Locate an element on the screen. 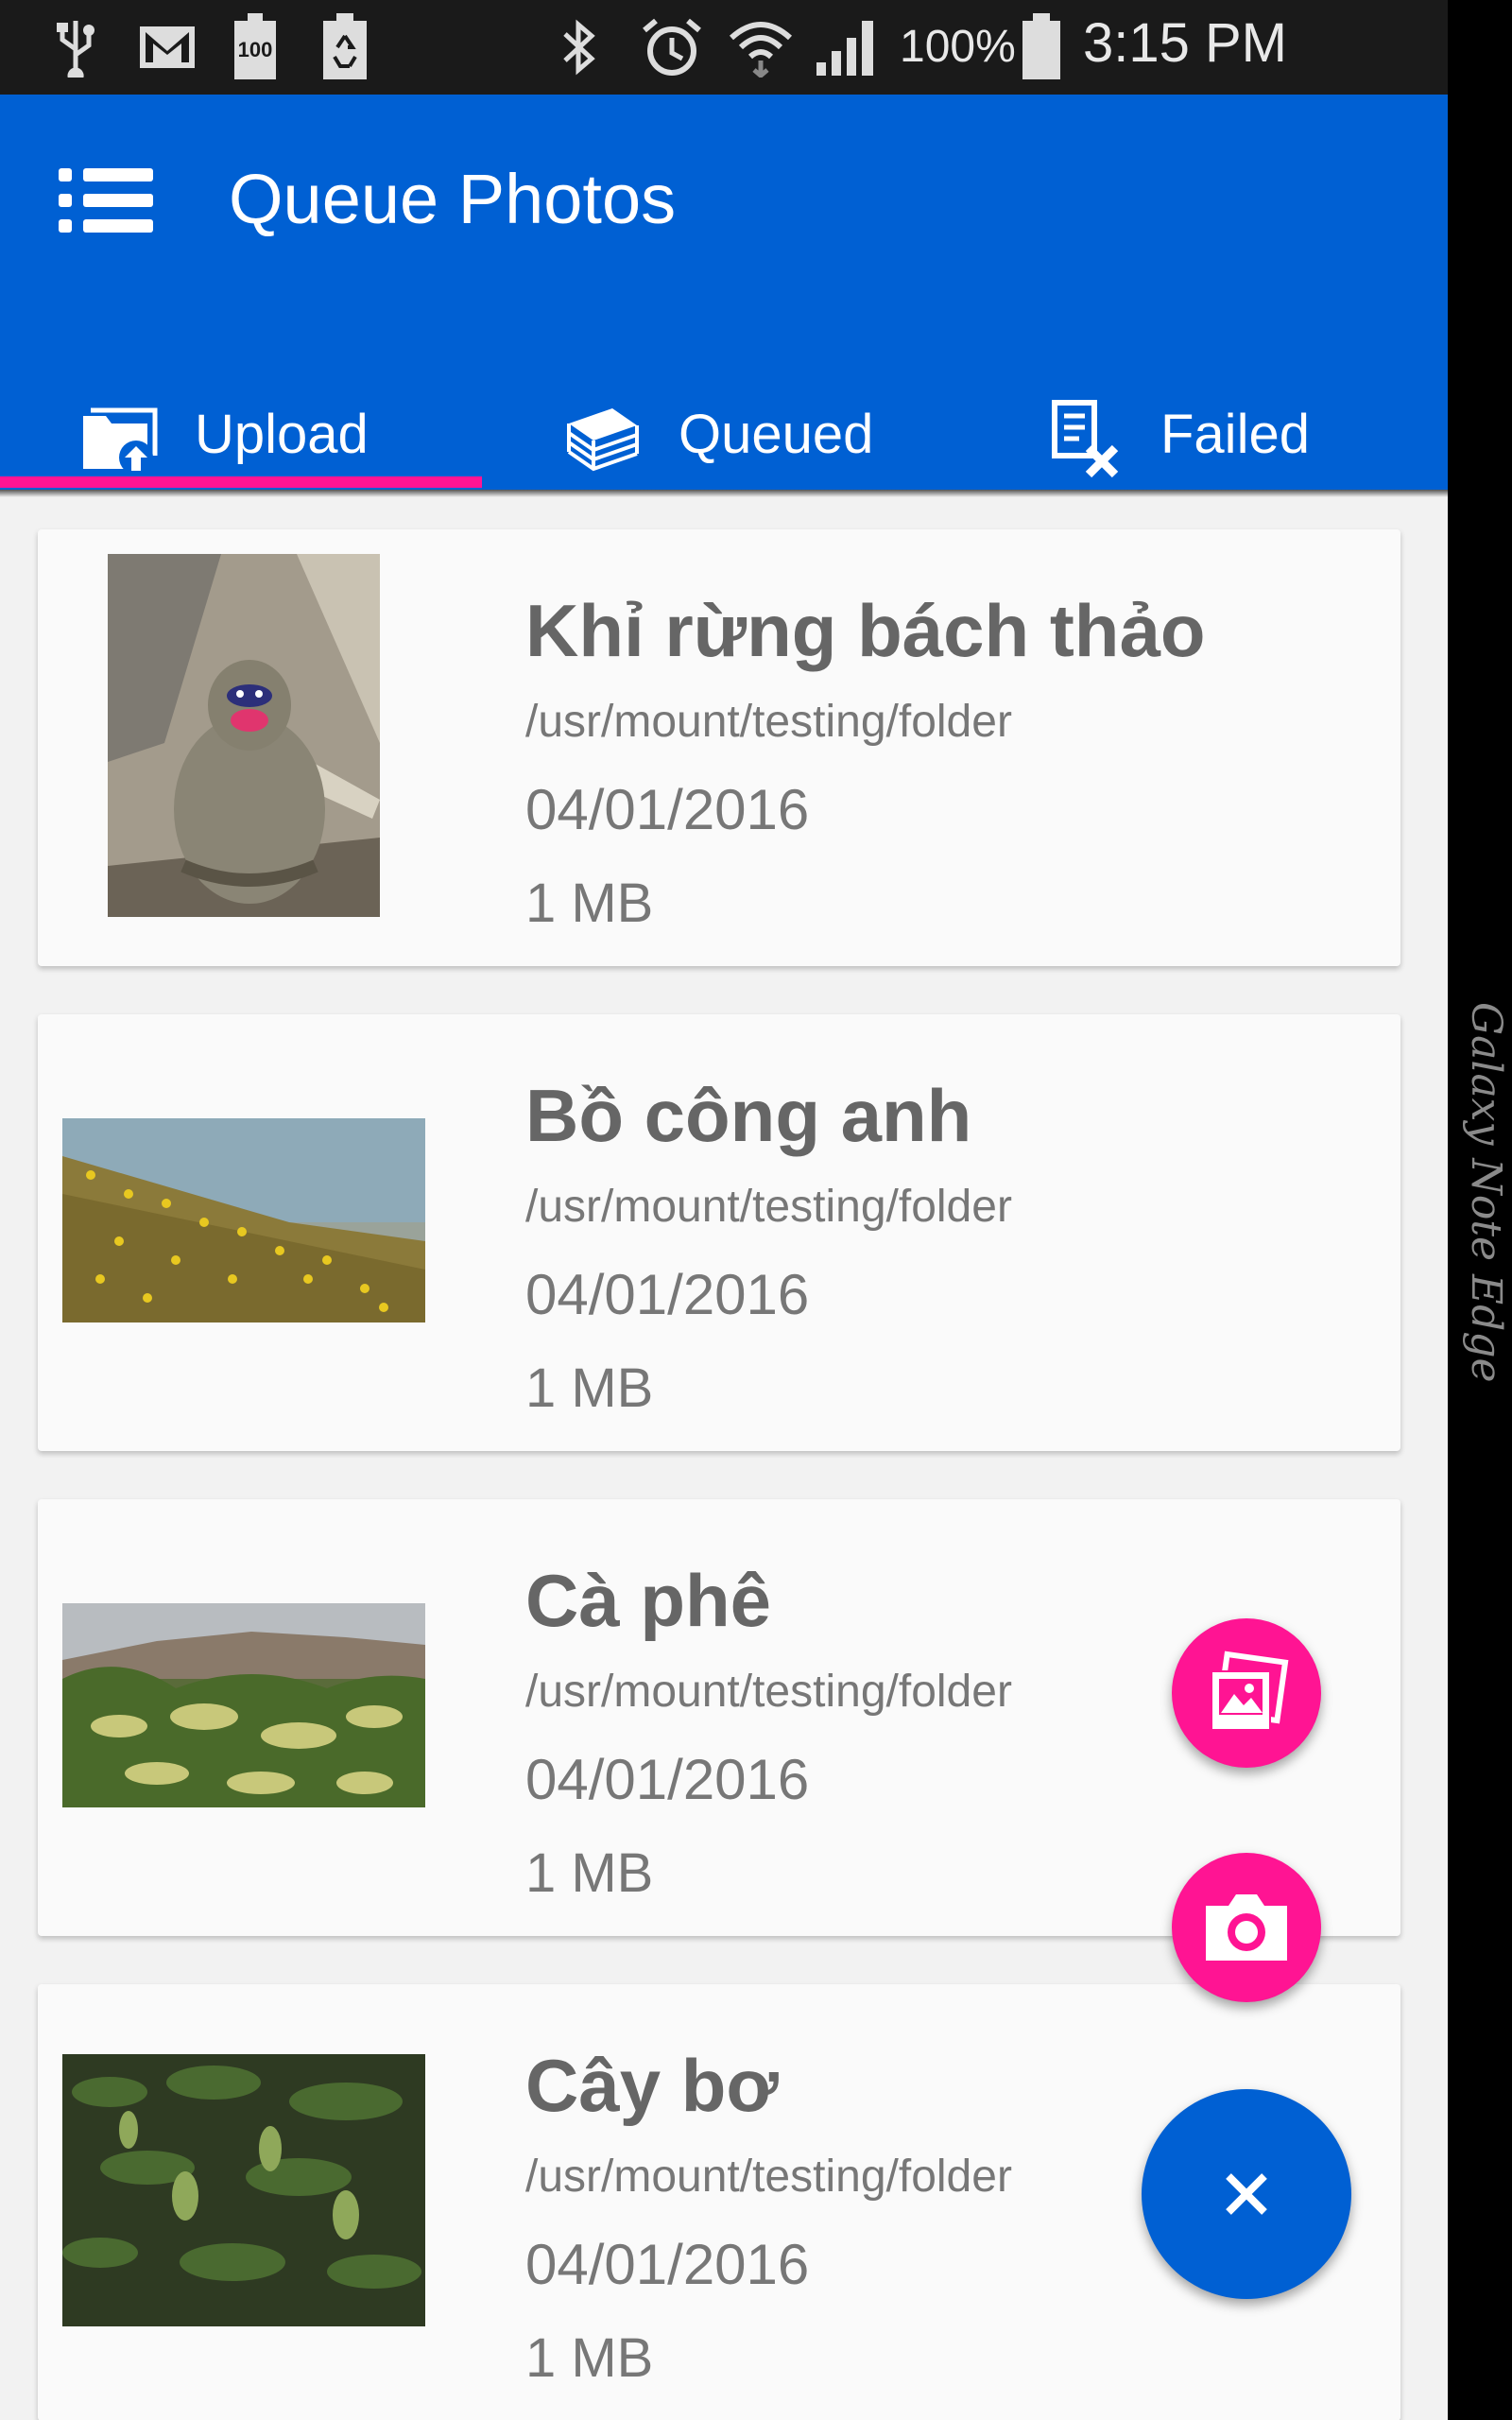 Image resolution: width=1512 pixels, height=2420 pixels. photo-title: Cà phê is located at coordinates (648, 1601).